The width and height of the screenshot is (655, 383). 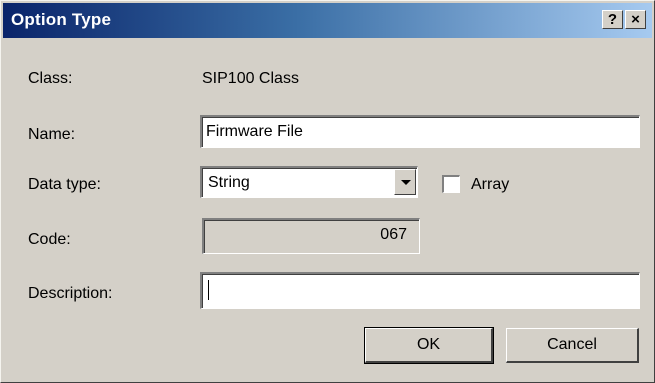 I want to click on datatype-select: String, so click(x=309, y=182).